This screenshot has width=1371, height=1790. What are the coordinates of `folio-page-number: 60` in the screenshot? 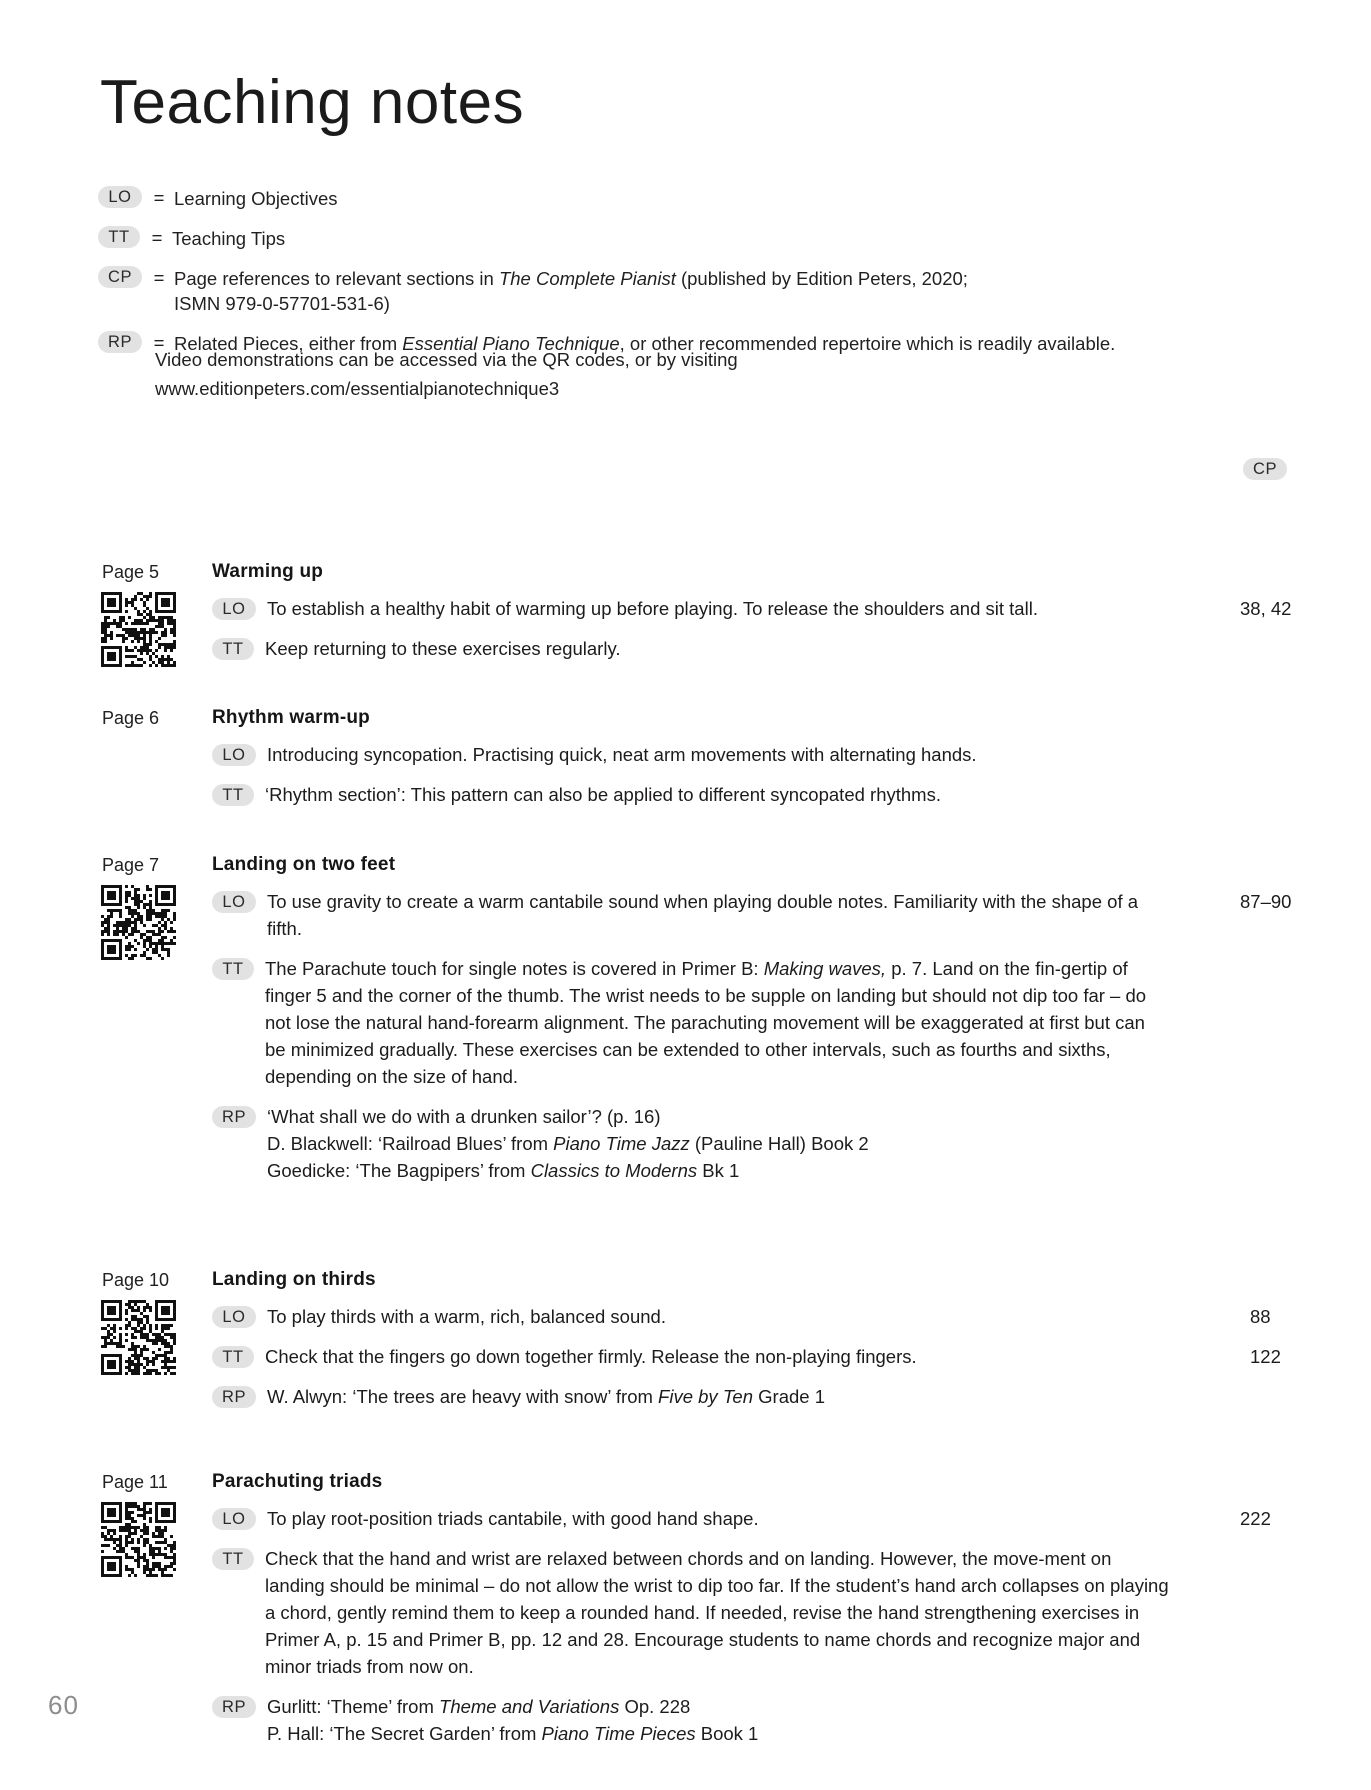 It's located at (63, 1705).